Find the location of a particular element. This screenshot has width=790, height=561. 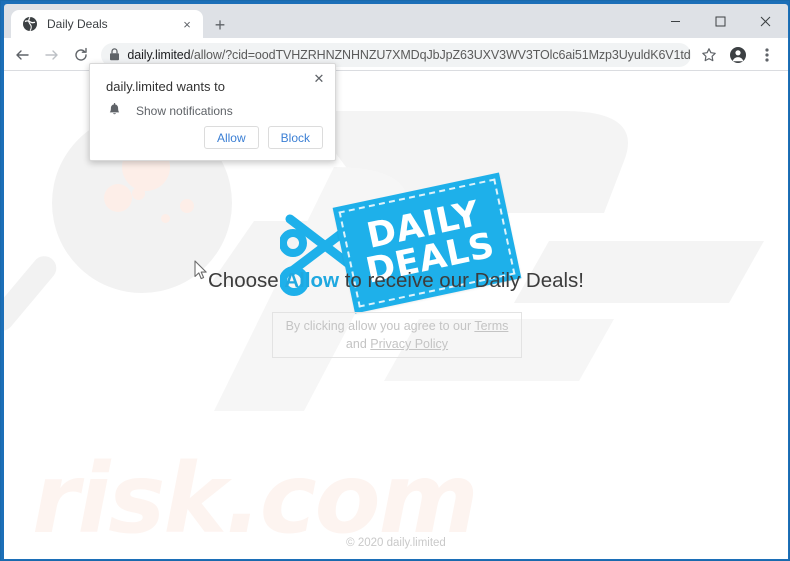

block-button: Block is located at coordinates (295, 137).